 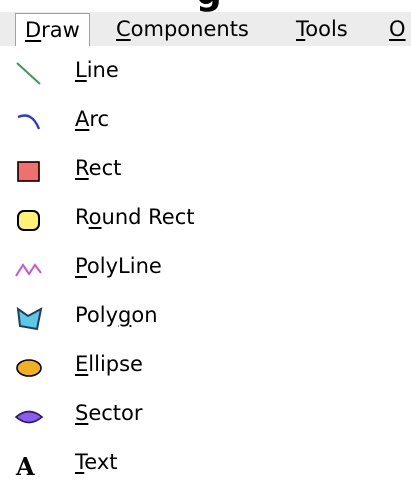 I want to click on menu-item-label: Text, so click(x=96, y=462).